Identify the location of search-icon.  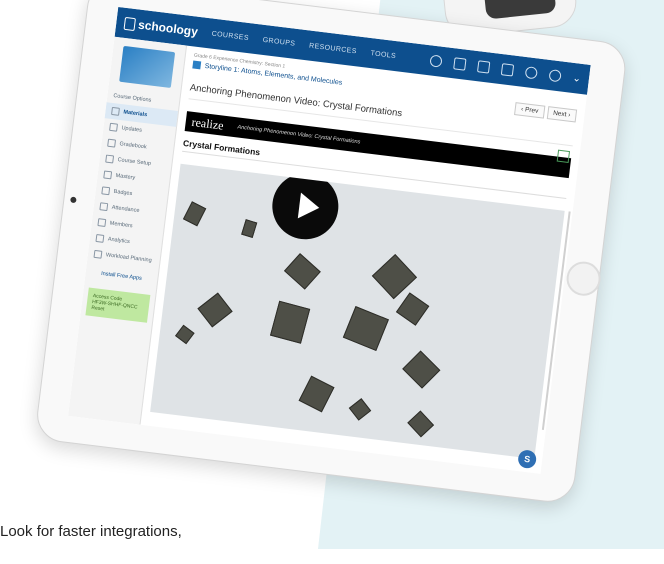
(435, 61).